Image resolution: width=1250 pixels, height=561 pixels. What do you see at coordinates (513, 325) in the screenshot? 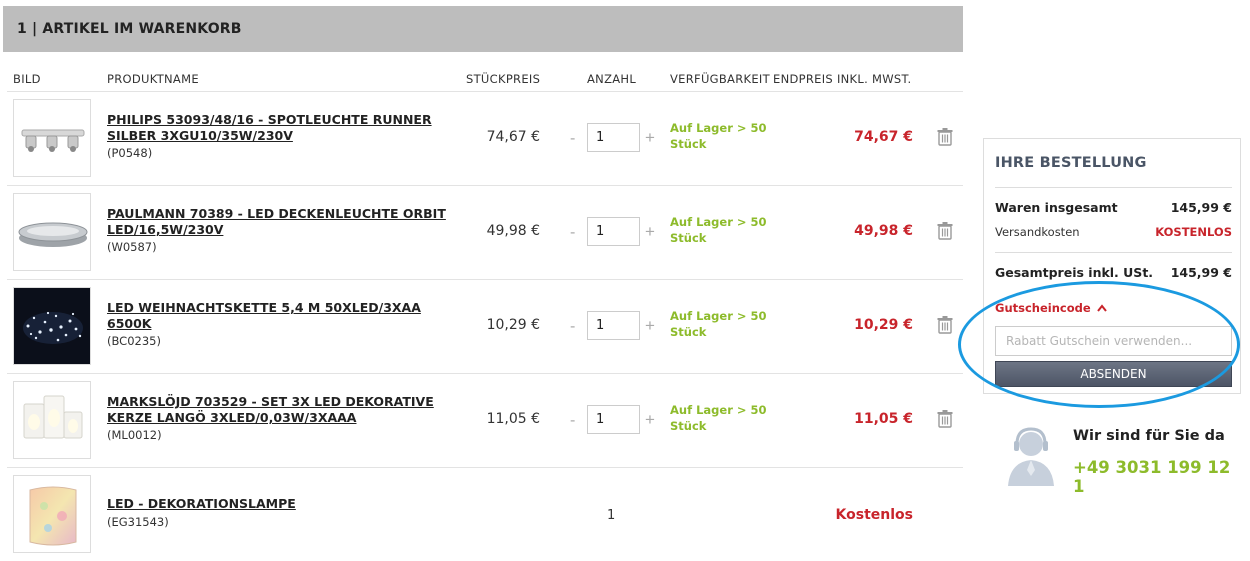
I see `unit-price: 10,29 €` at bounding box center [513, 325].